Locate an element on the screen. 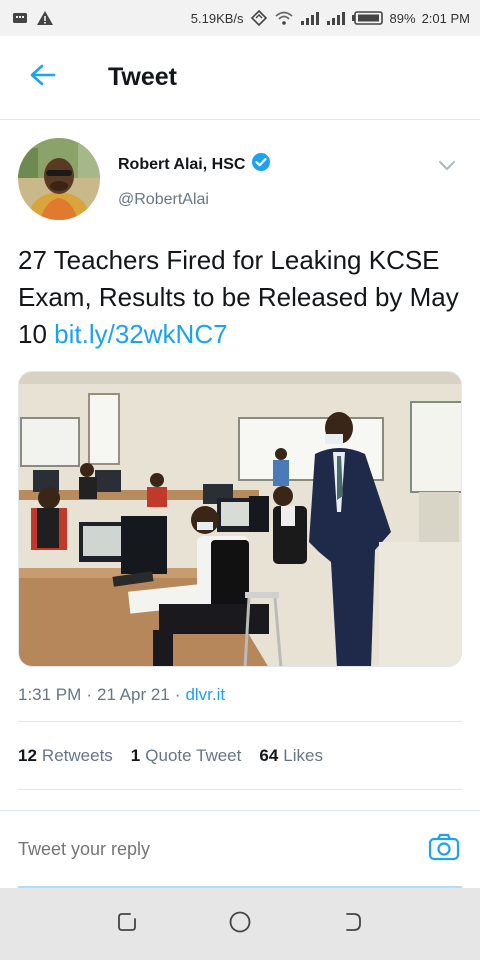 The image size is (480, 960). likes-stat: 64 Likes is located at coordinates (291, 756).